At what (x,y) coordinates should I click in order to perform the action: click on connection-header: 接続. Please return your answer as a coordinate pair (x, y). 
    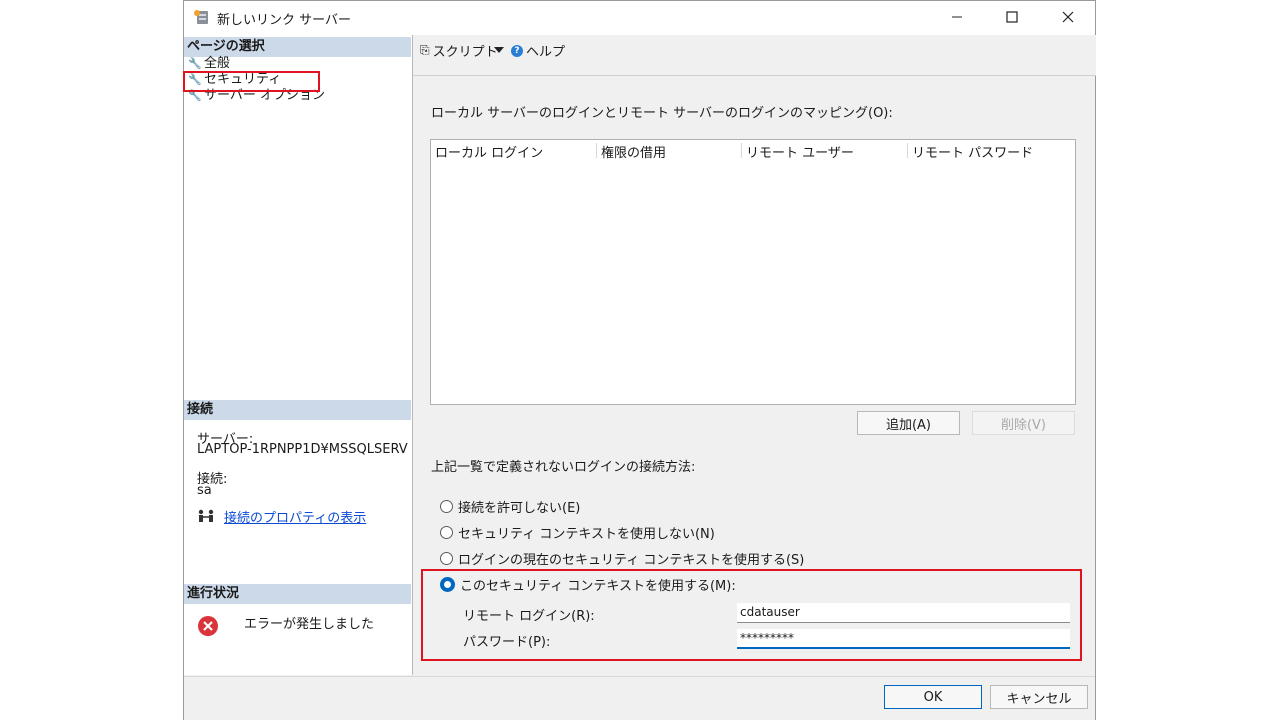
    Looking at the image, I should click on (297, 410).